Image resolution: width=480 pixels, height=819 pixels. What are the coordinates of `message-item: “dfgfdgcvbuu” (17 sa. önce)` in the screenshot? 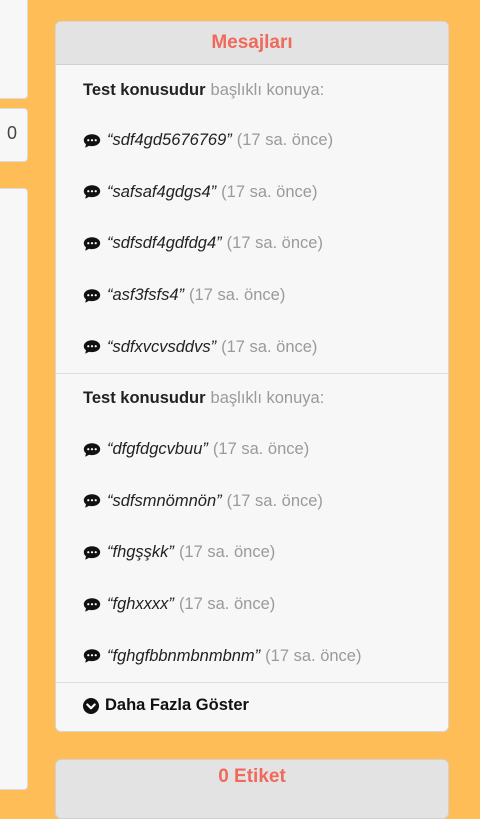 It's located at (265, 450).